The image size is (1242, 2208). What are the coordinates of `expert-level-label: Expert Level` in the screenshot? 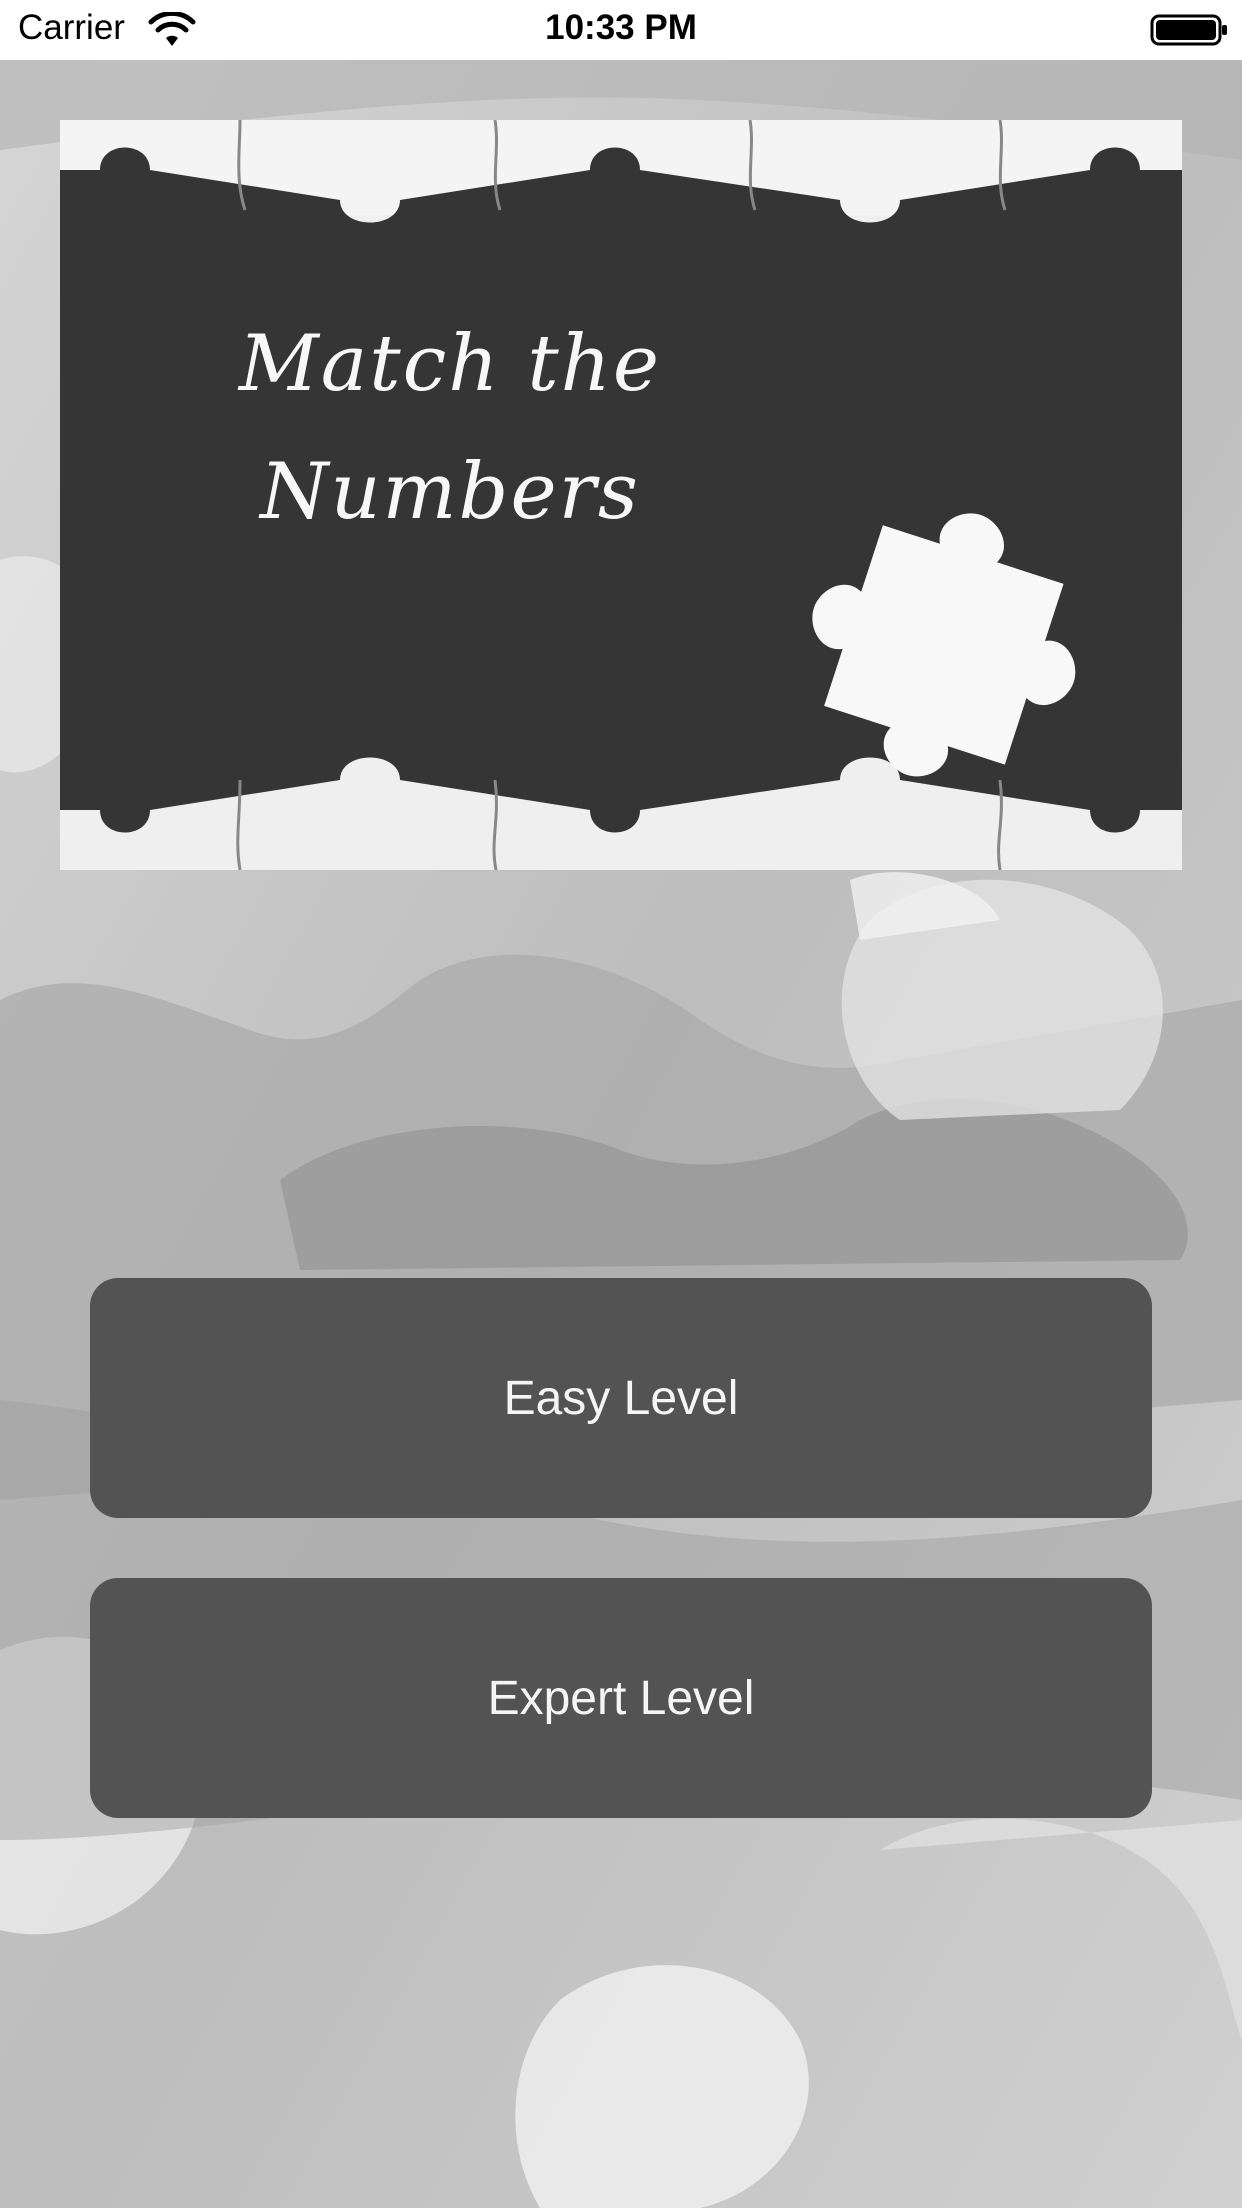 It's located at (621, 1698).